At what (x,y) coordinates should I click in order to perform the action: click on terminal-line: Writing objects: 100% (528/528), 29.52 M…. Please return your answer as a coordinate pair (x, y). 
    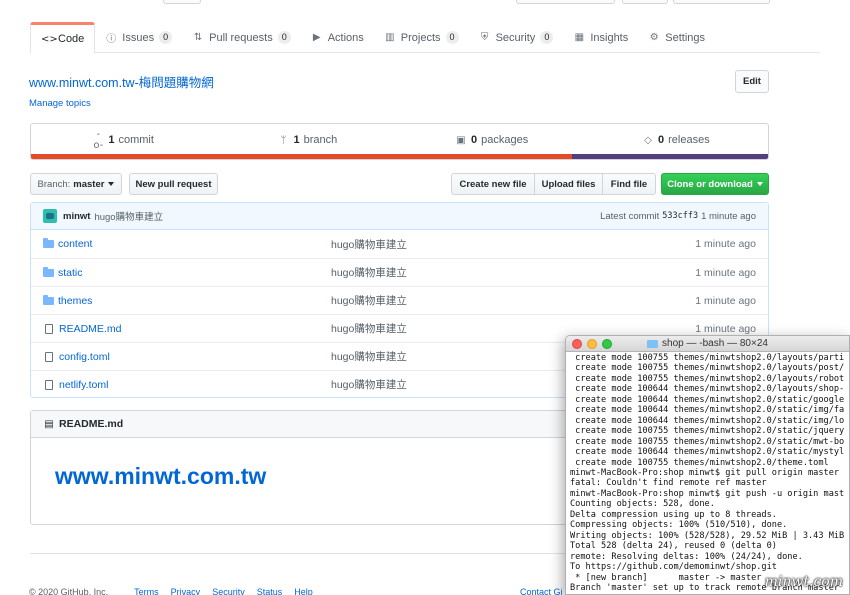
    Looking at the image, I should click on (707, 535).